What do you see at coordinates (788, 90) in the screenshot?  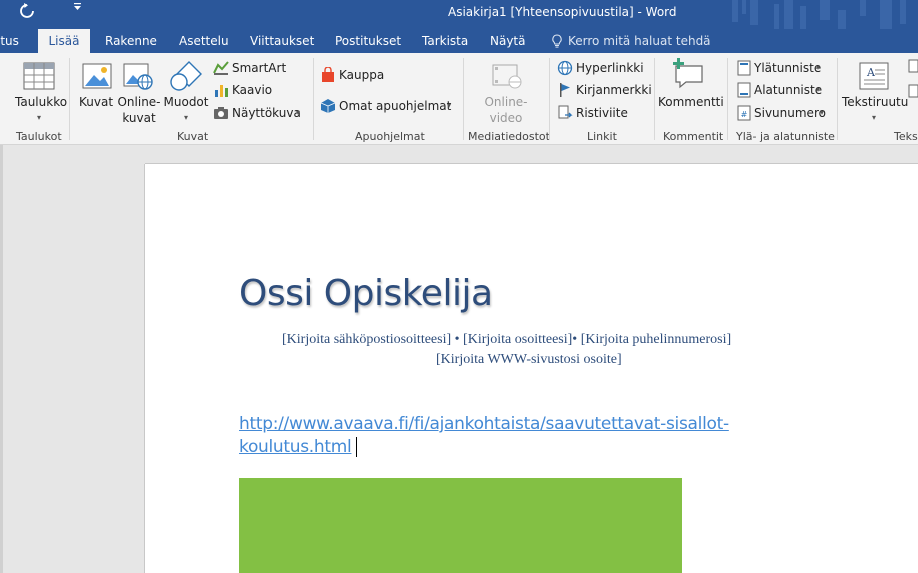 I see `footer-label: Alatunniste` at bounding box center [788, 90].